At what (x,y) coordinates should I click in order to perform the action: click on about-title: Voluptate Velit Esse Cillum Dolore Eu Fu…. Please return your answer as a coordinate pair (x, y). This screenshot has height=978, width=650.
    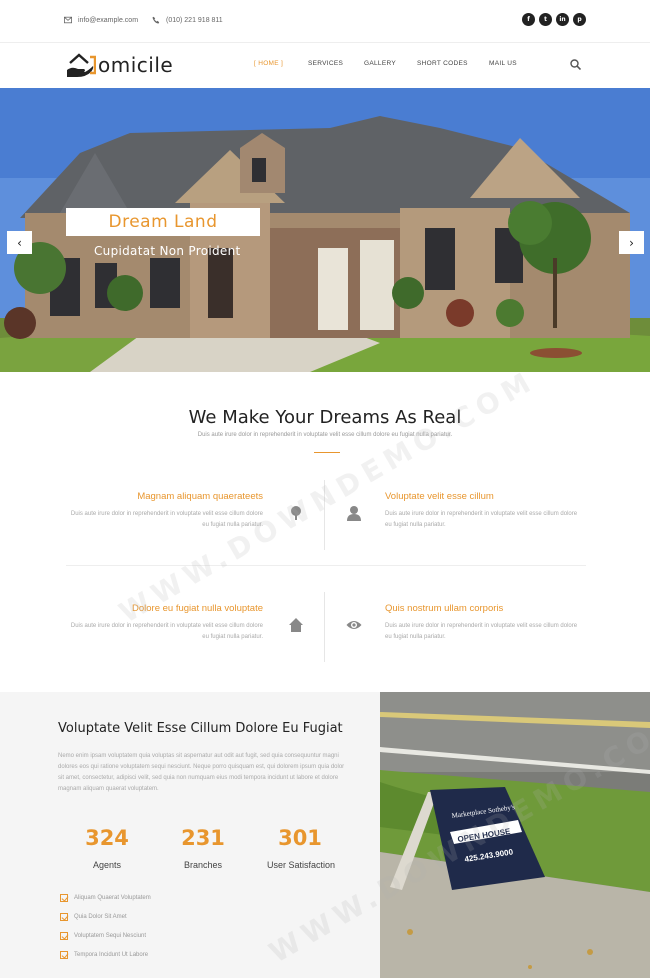
    Looking at the image, I should click on (200, 728).